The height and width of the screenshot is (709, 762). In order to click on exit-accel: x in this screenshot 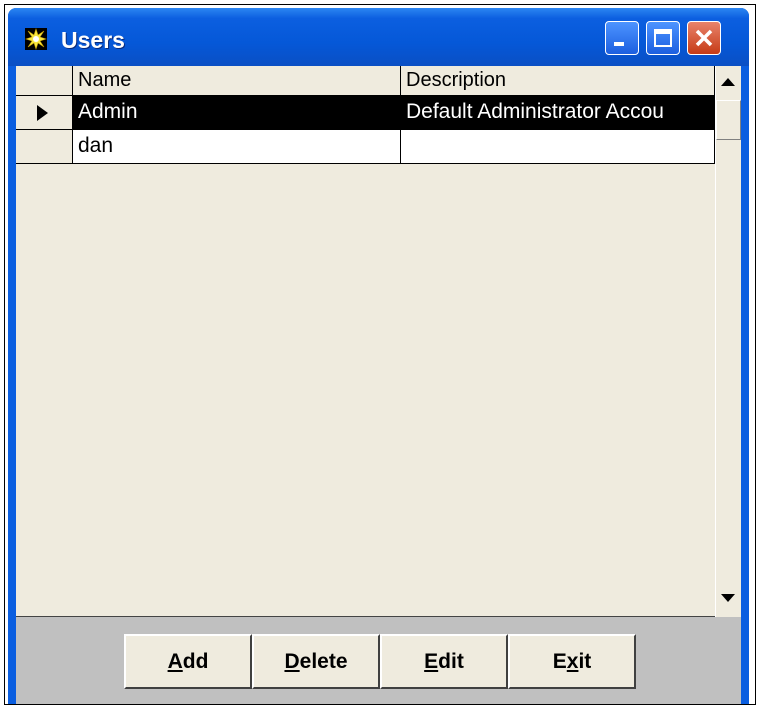, I will do `click(572, 661)`.